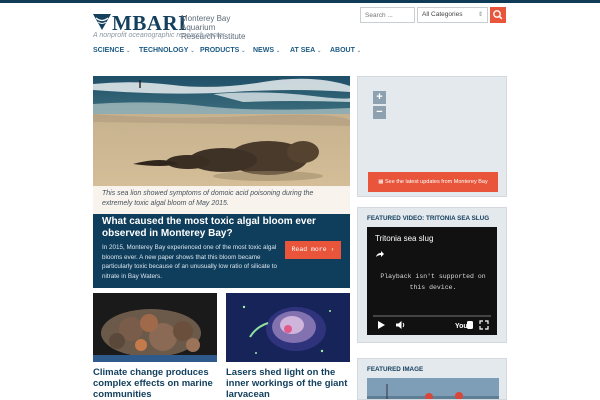  Describe the element at coordinates (380, 254) in the screenshot. I see `share-icon` at that location.